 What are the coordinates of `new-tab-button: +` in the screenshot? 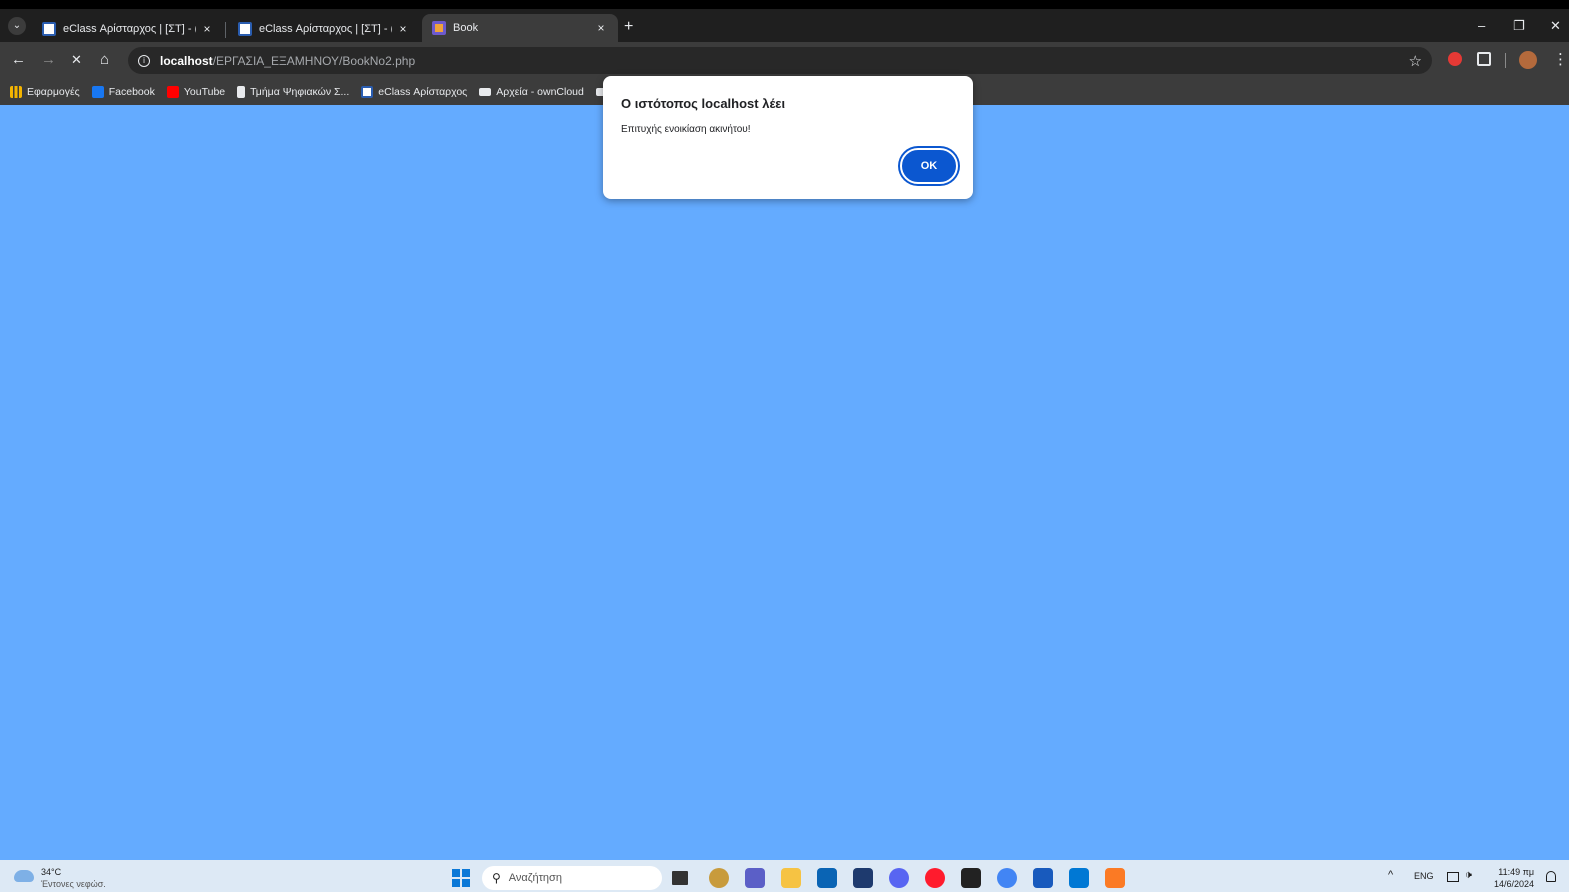 It's located at (628, 27).